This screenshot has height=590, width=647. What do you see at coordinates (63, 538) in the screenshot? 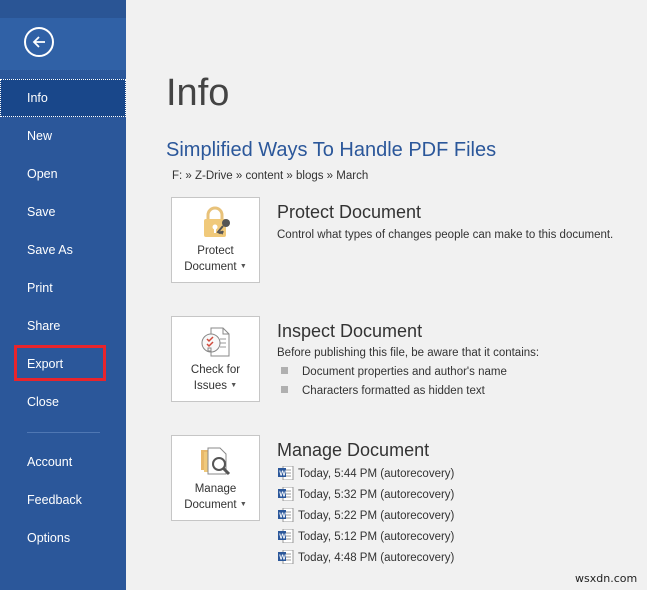
I see `sidebar-item-options: Options` at bounding box center [63, 538].